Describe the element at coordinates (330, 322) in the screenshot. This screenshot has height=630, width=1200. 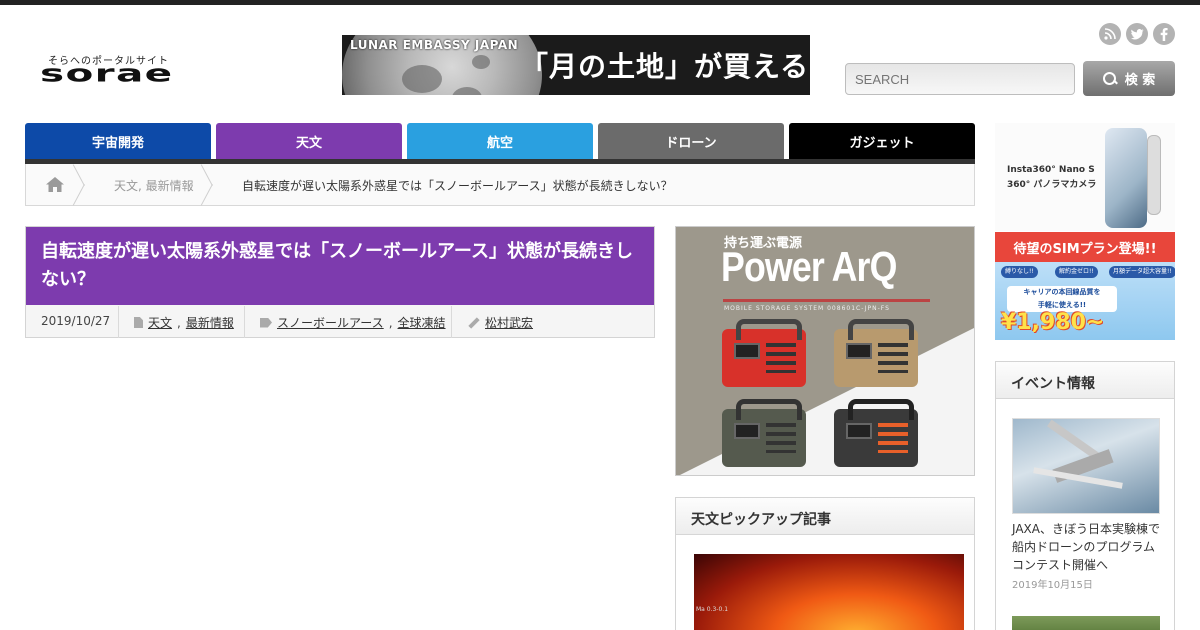
I see `tag-link-snowball-earth: スノーボールアース` at that location.